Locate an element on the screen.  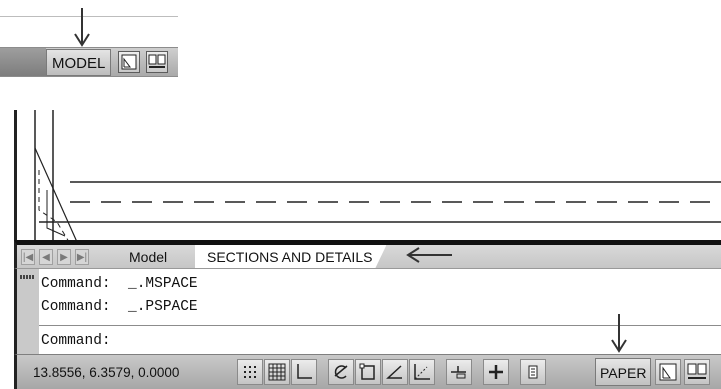
layout-tab-bar: |◀ ◀ ▶ ▶| Model SECTIONS AND DETAILS is located at coordinates (367, 254).